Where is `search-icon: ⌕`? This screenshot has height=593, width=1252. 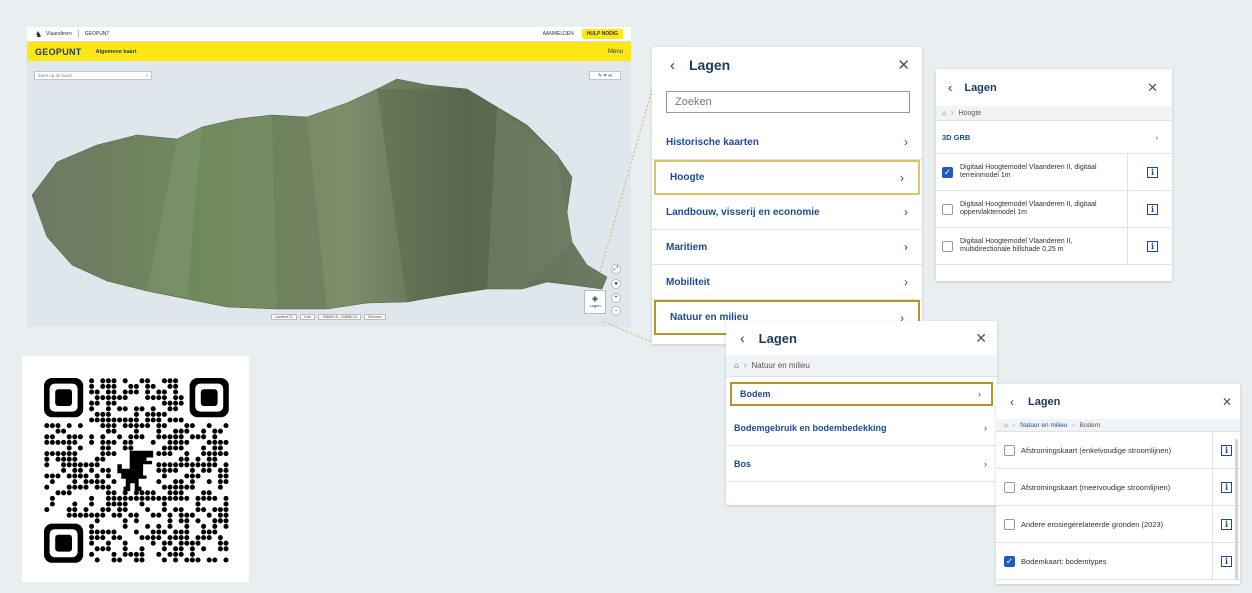
search-icon: ⌕ is located at coordinates (146, 75).